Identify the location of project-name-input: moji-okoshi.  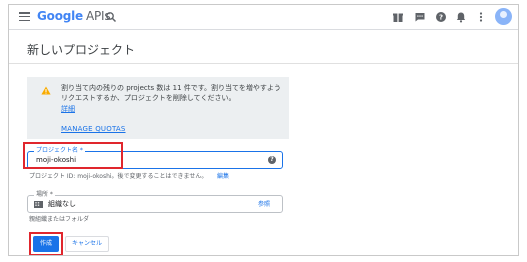
(56, 160).